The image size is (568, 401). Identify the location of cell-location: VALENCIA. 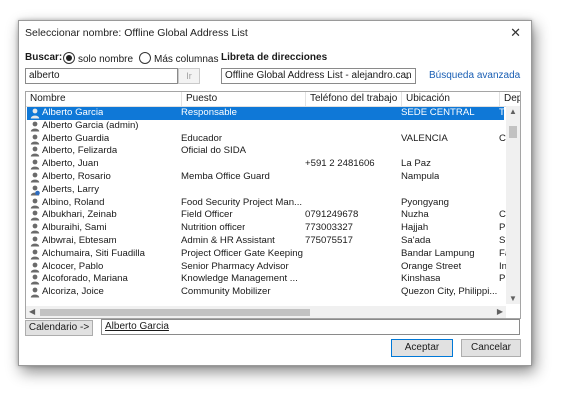
(424, 138).